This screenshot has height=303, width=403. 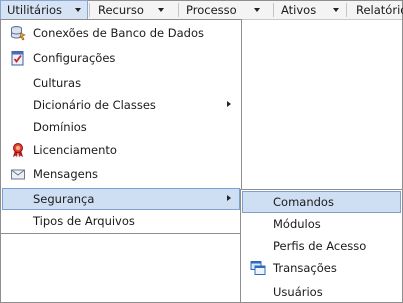 I want to click on menubar-relatorios: Relatórios, so click(x=376, y=10).